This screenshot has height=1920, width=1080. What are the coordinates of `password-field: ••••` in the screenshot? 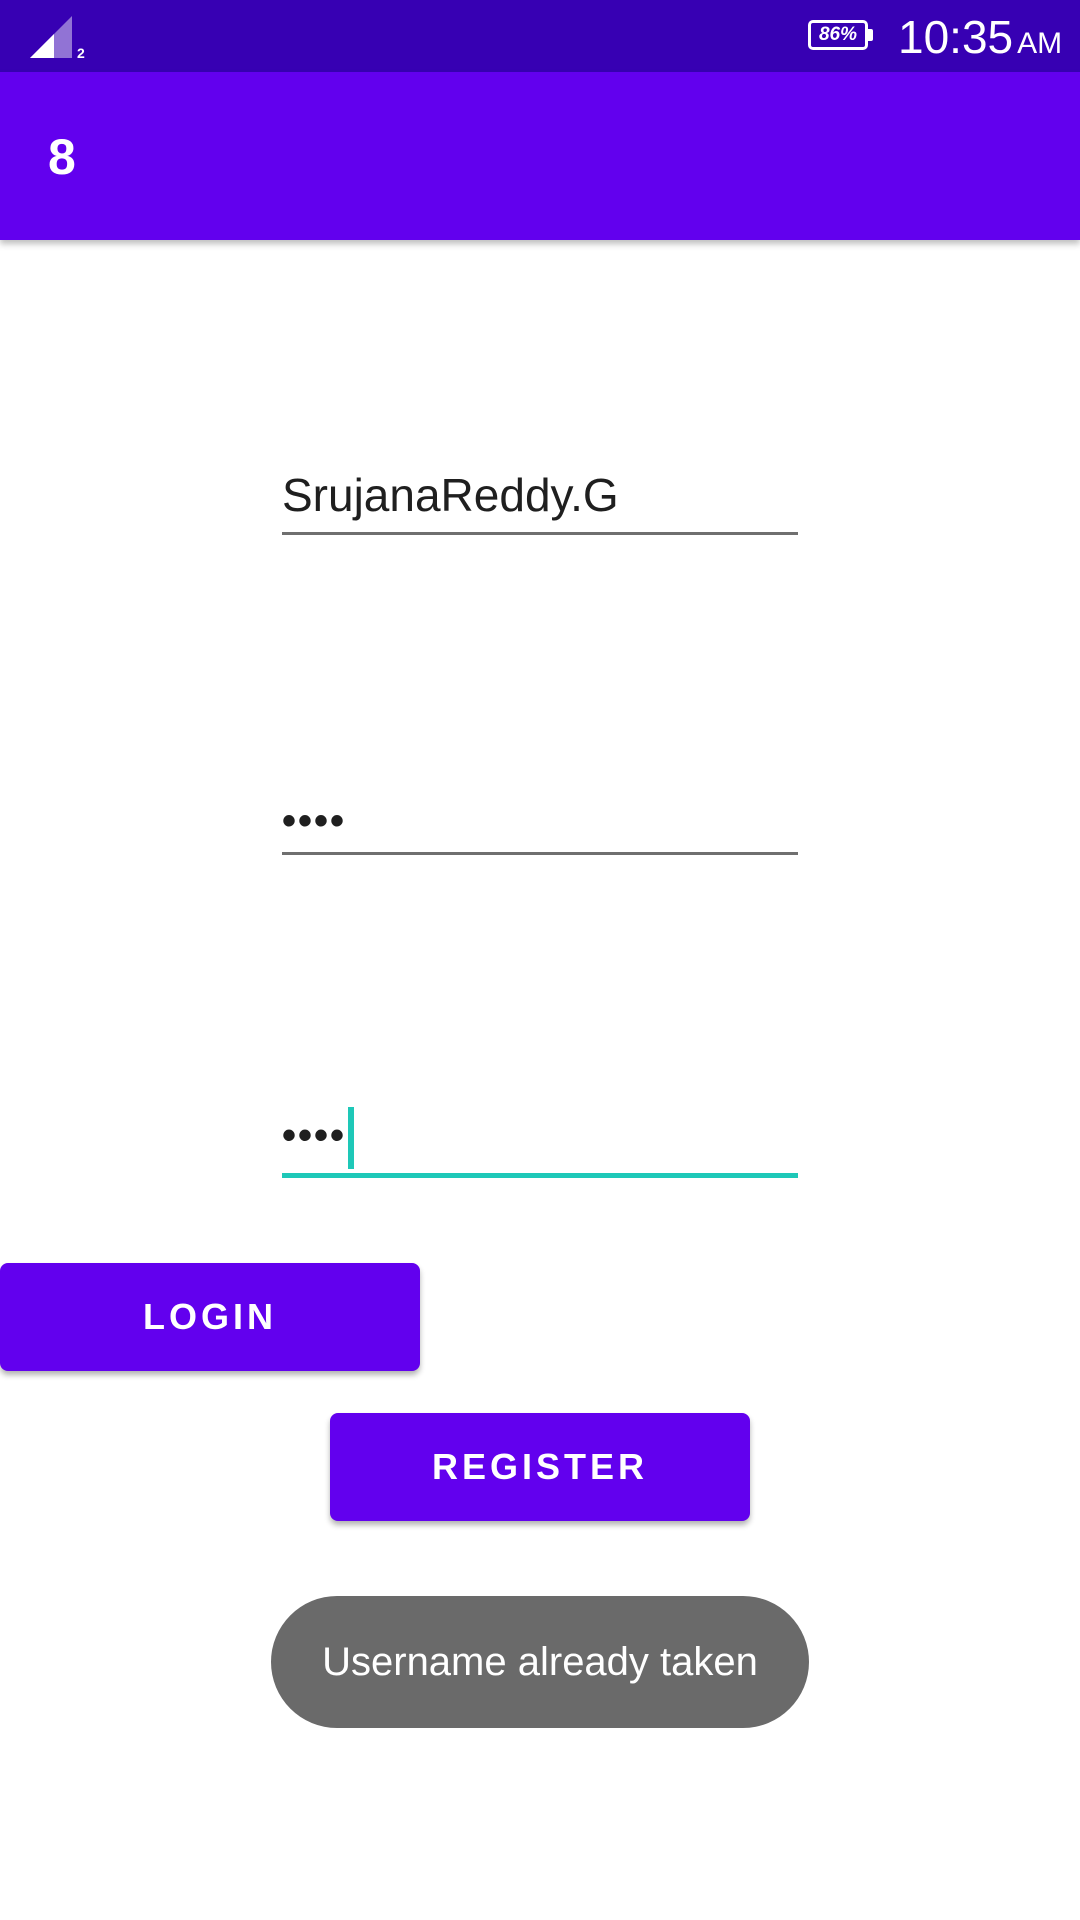 It's located at (540, 824).